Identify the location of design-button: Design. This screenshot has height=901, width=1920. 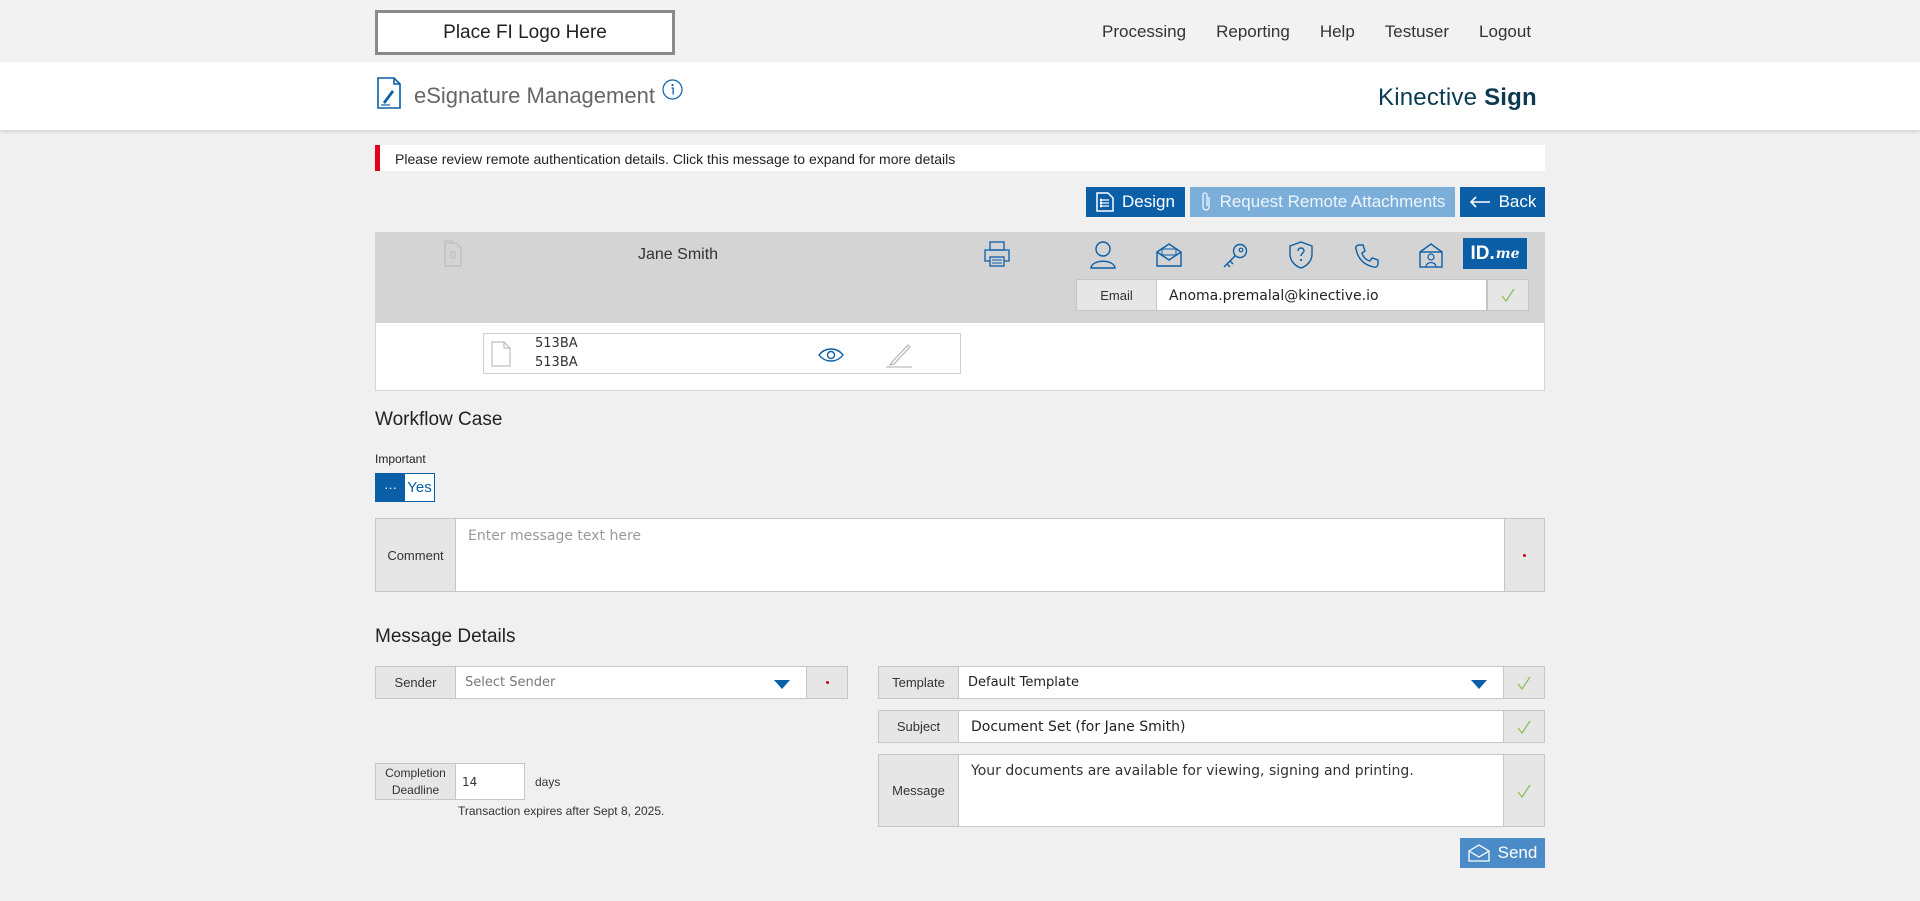
(1135, 202).